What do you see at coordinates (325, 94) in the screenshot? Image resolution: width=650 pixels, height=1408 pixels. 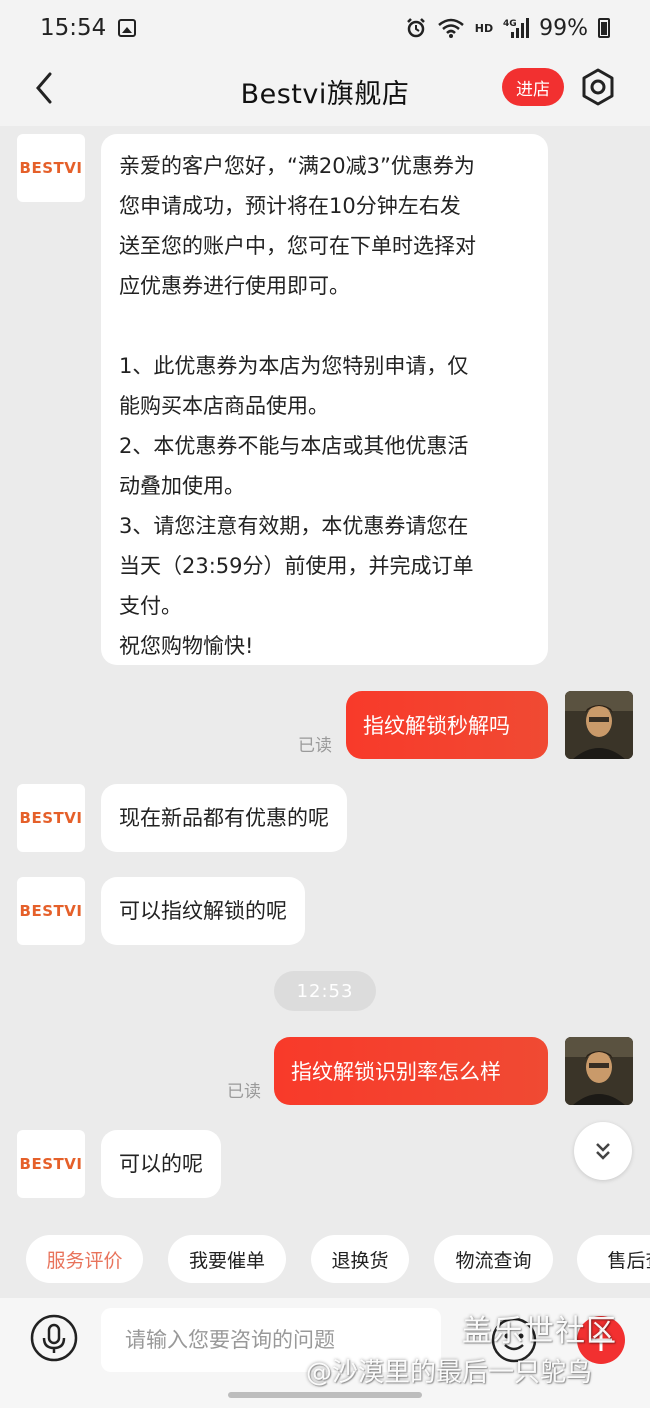 I see `shop-title: Bestvi旗舰店` at bounding box center [325, 94].